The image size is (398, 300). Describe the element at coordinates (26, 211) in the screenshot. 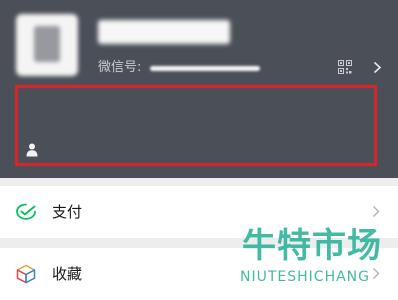

I see `wechat-pay-icon` at that location.